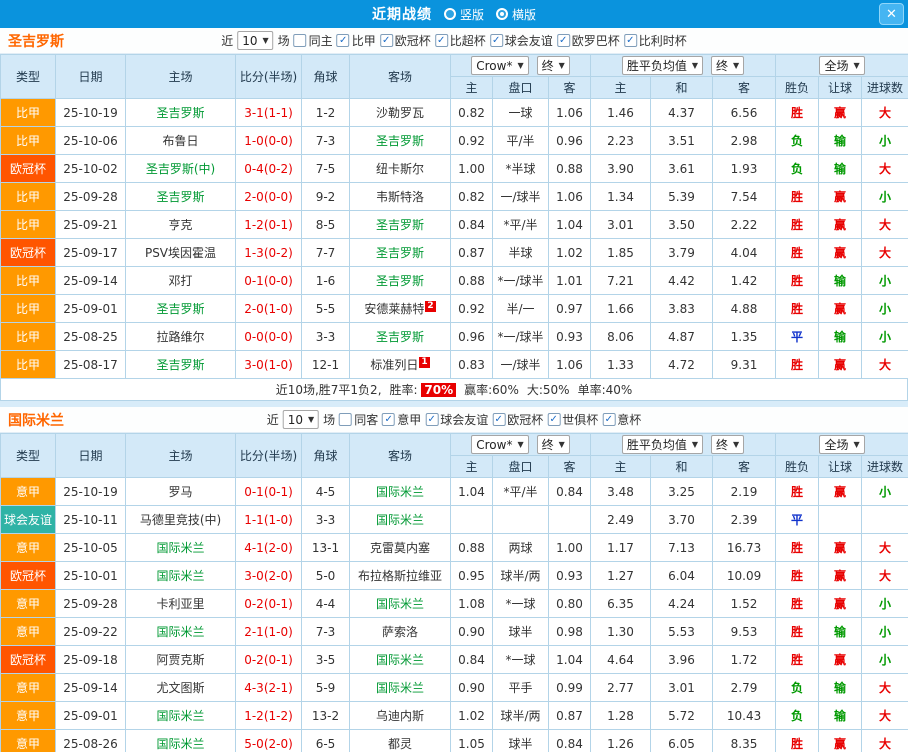 The image size is (908, 752). Describe the element at coordinates (28, 76) in the screenshot. I see `col-type: 类型` at that location.